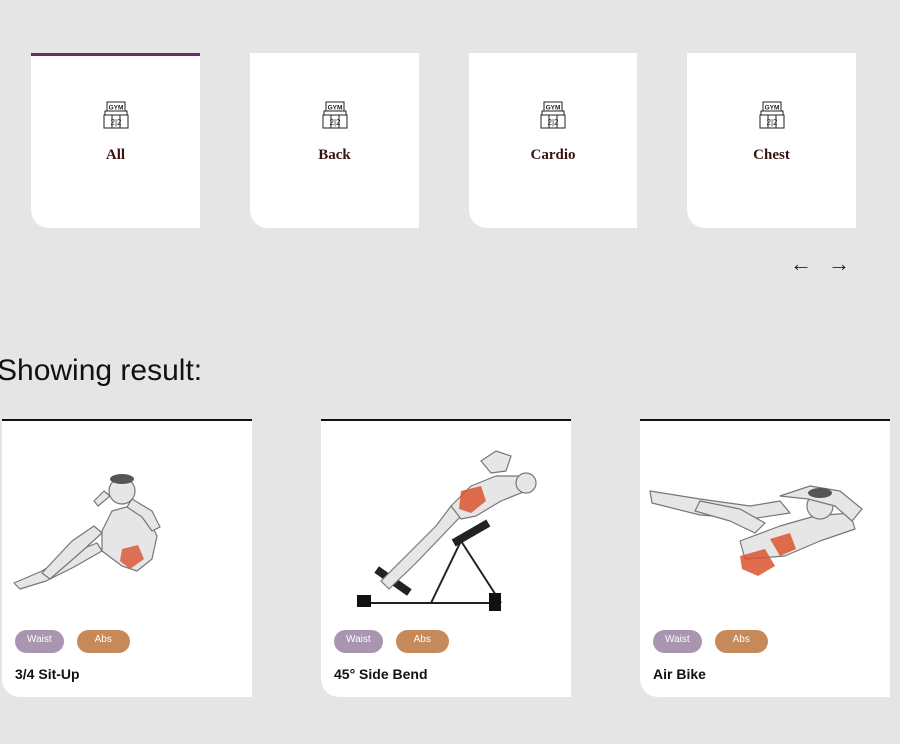  I want to click on next-arrow-icon: →, so click(839, 264).